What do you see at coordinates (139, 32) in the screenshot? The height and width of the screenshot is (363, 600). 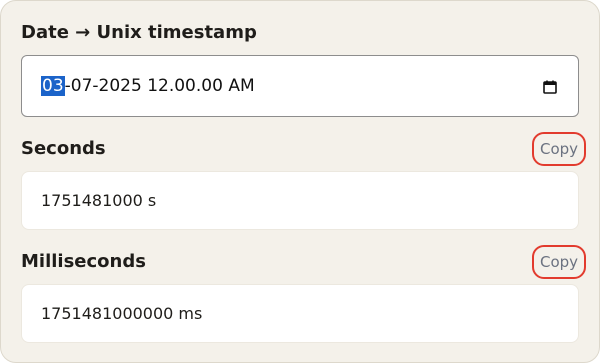 I see `converter-title: Date → Unix timestamp` at bounding box center [139, 32].